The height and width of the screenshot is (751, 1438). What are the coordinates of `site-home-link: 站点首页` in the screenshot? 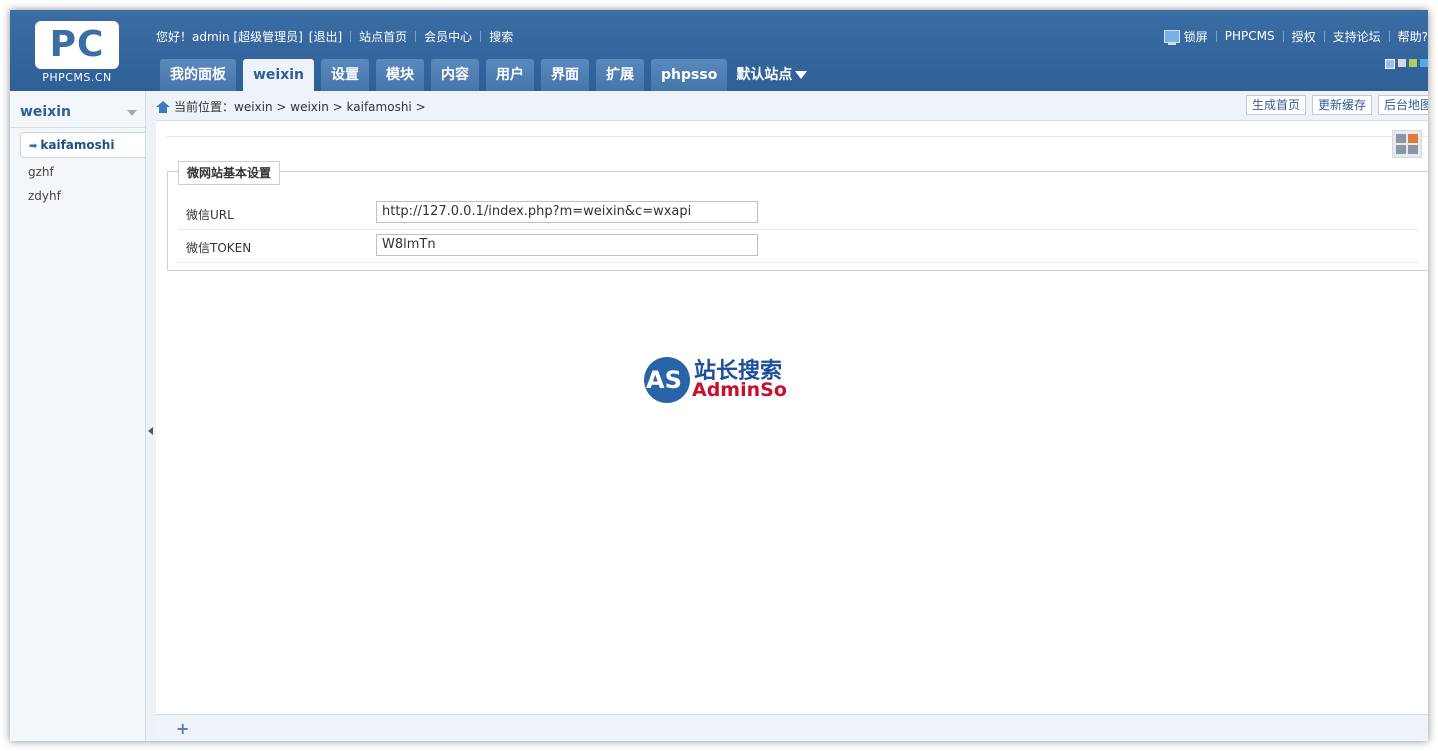 It's located at (383, 36).